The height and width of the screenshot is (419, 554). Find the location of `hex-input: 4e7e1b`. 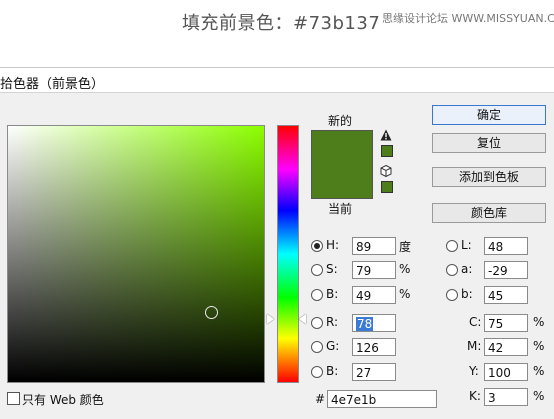

hex-input: 4e7e1b is located at coordinates (382, 399).